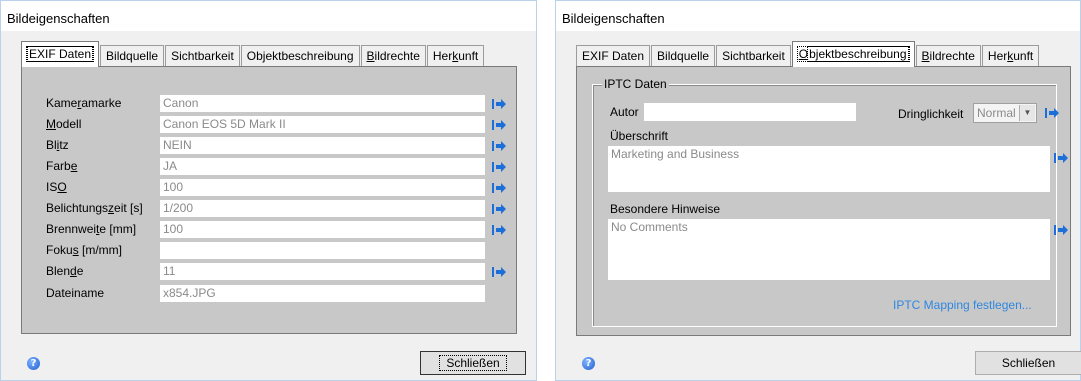 The image size is (1081, 381). Describe the element at coordinates (84, 250) in the screenshot. I see `field-label: Fokus [m/mm]` at that location.